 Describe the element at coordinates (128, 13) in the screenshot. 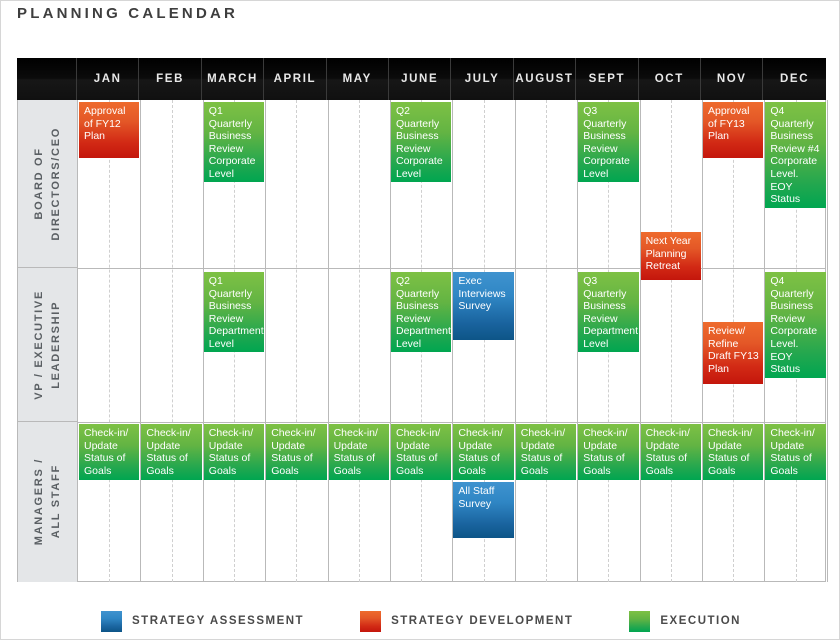

I see `page-title: PLANNING CALENDAR` at that location.